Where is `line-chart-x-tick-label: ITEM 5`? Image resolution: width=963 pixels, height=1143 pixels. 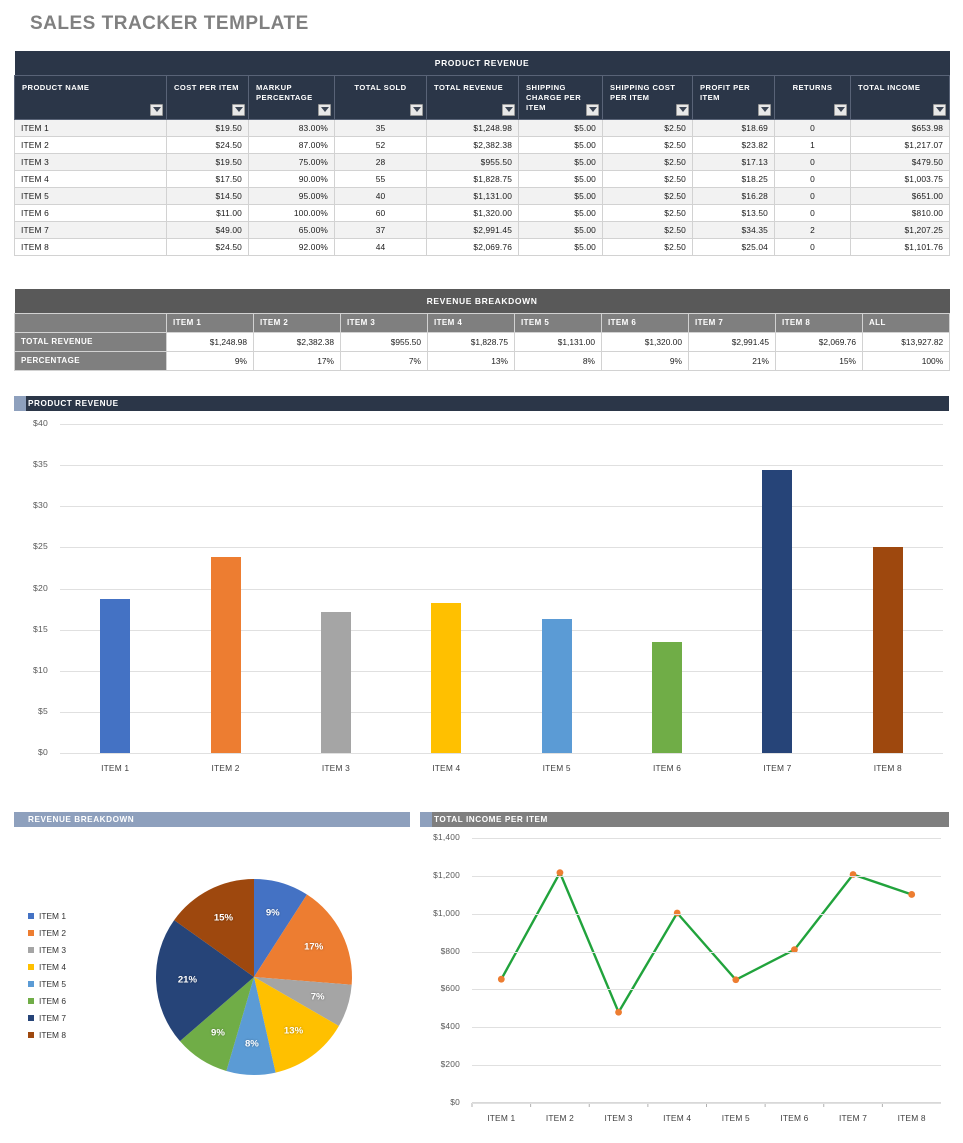 line-chart-x-tick-label: ITEM 5 is located at coordinates (735, 1118).